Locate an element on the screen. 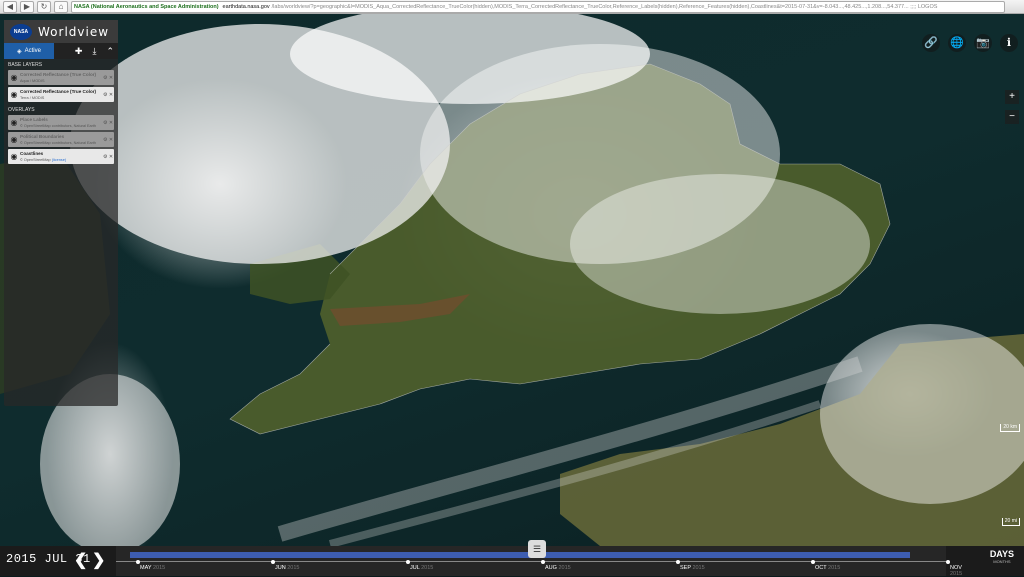  app-header: NASA Worldview is located at coordinates (61, 31).